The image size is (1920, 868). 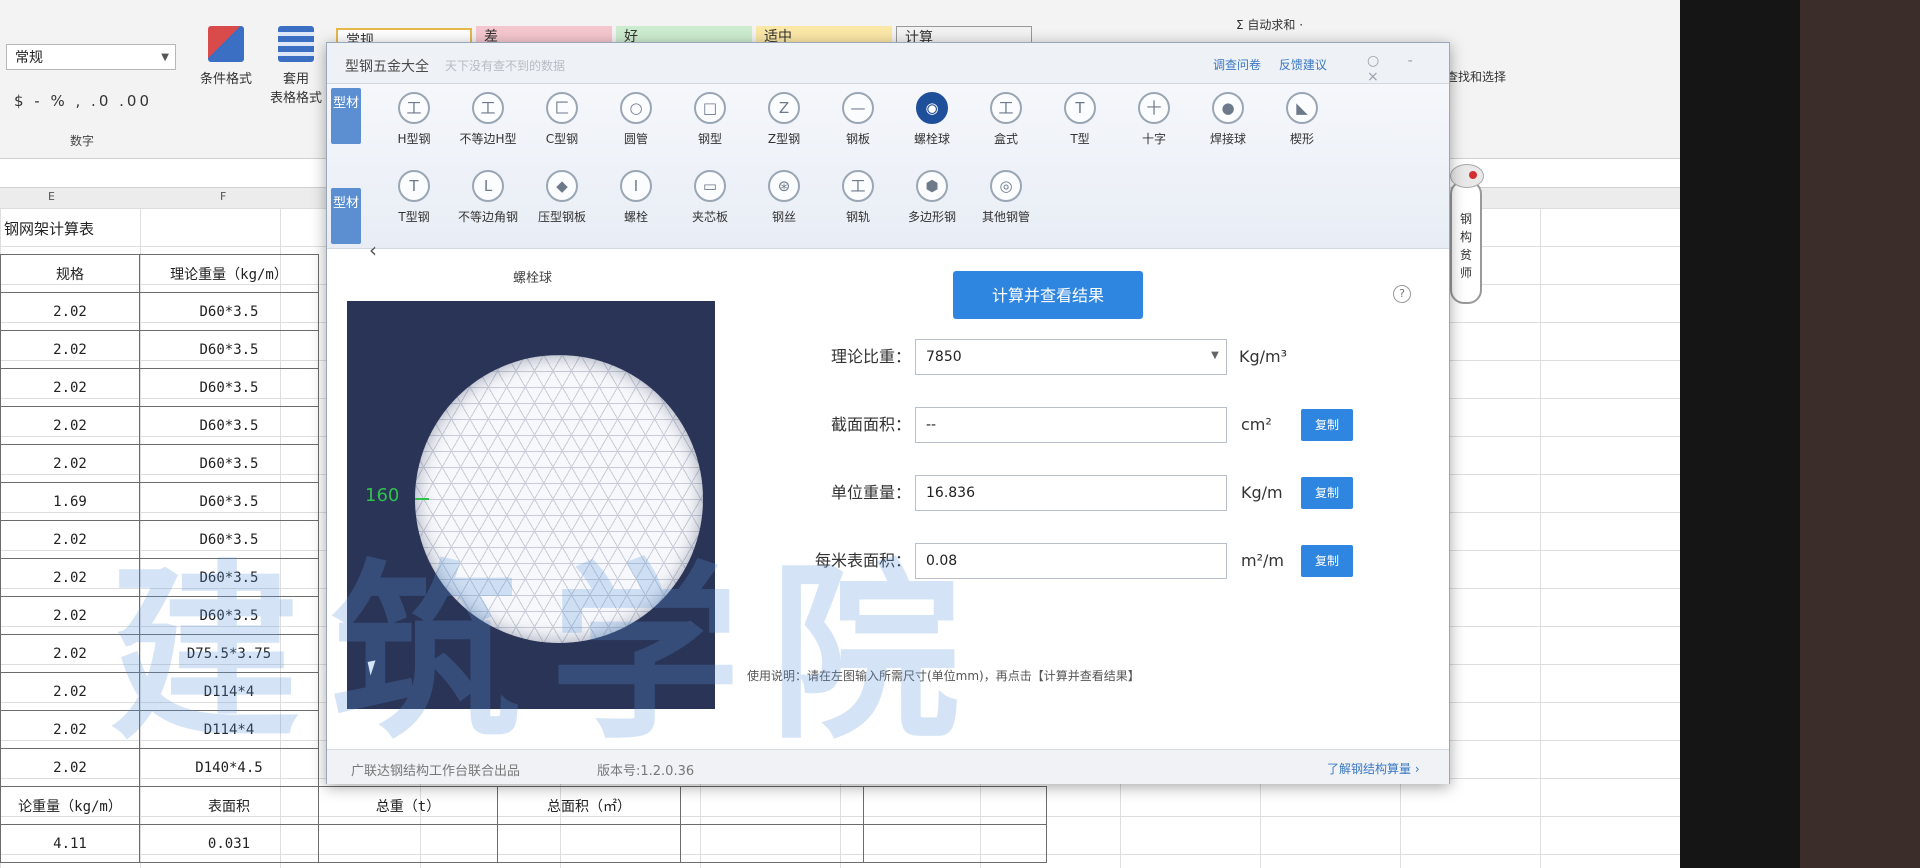 I want to click on profile-item: ◆ 压型钢板, so click(x=562, y=197).